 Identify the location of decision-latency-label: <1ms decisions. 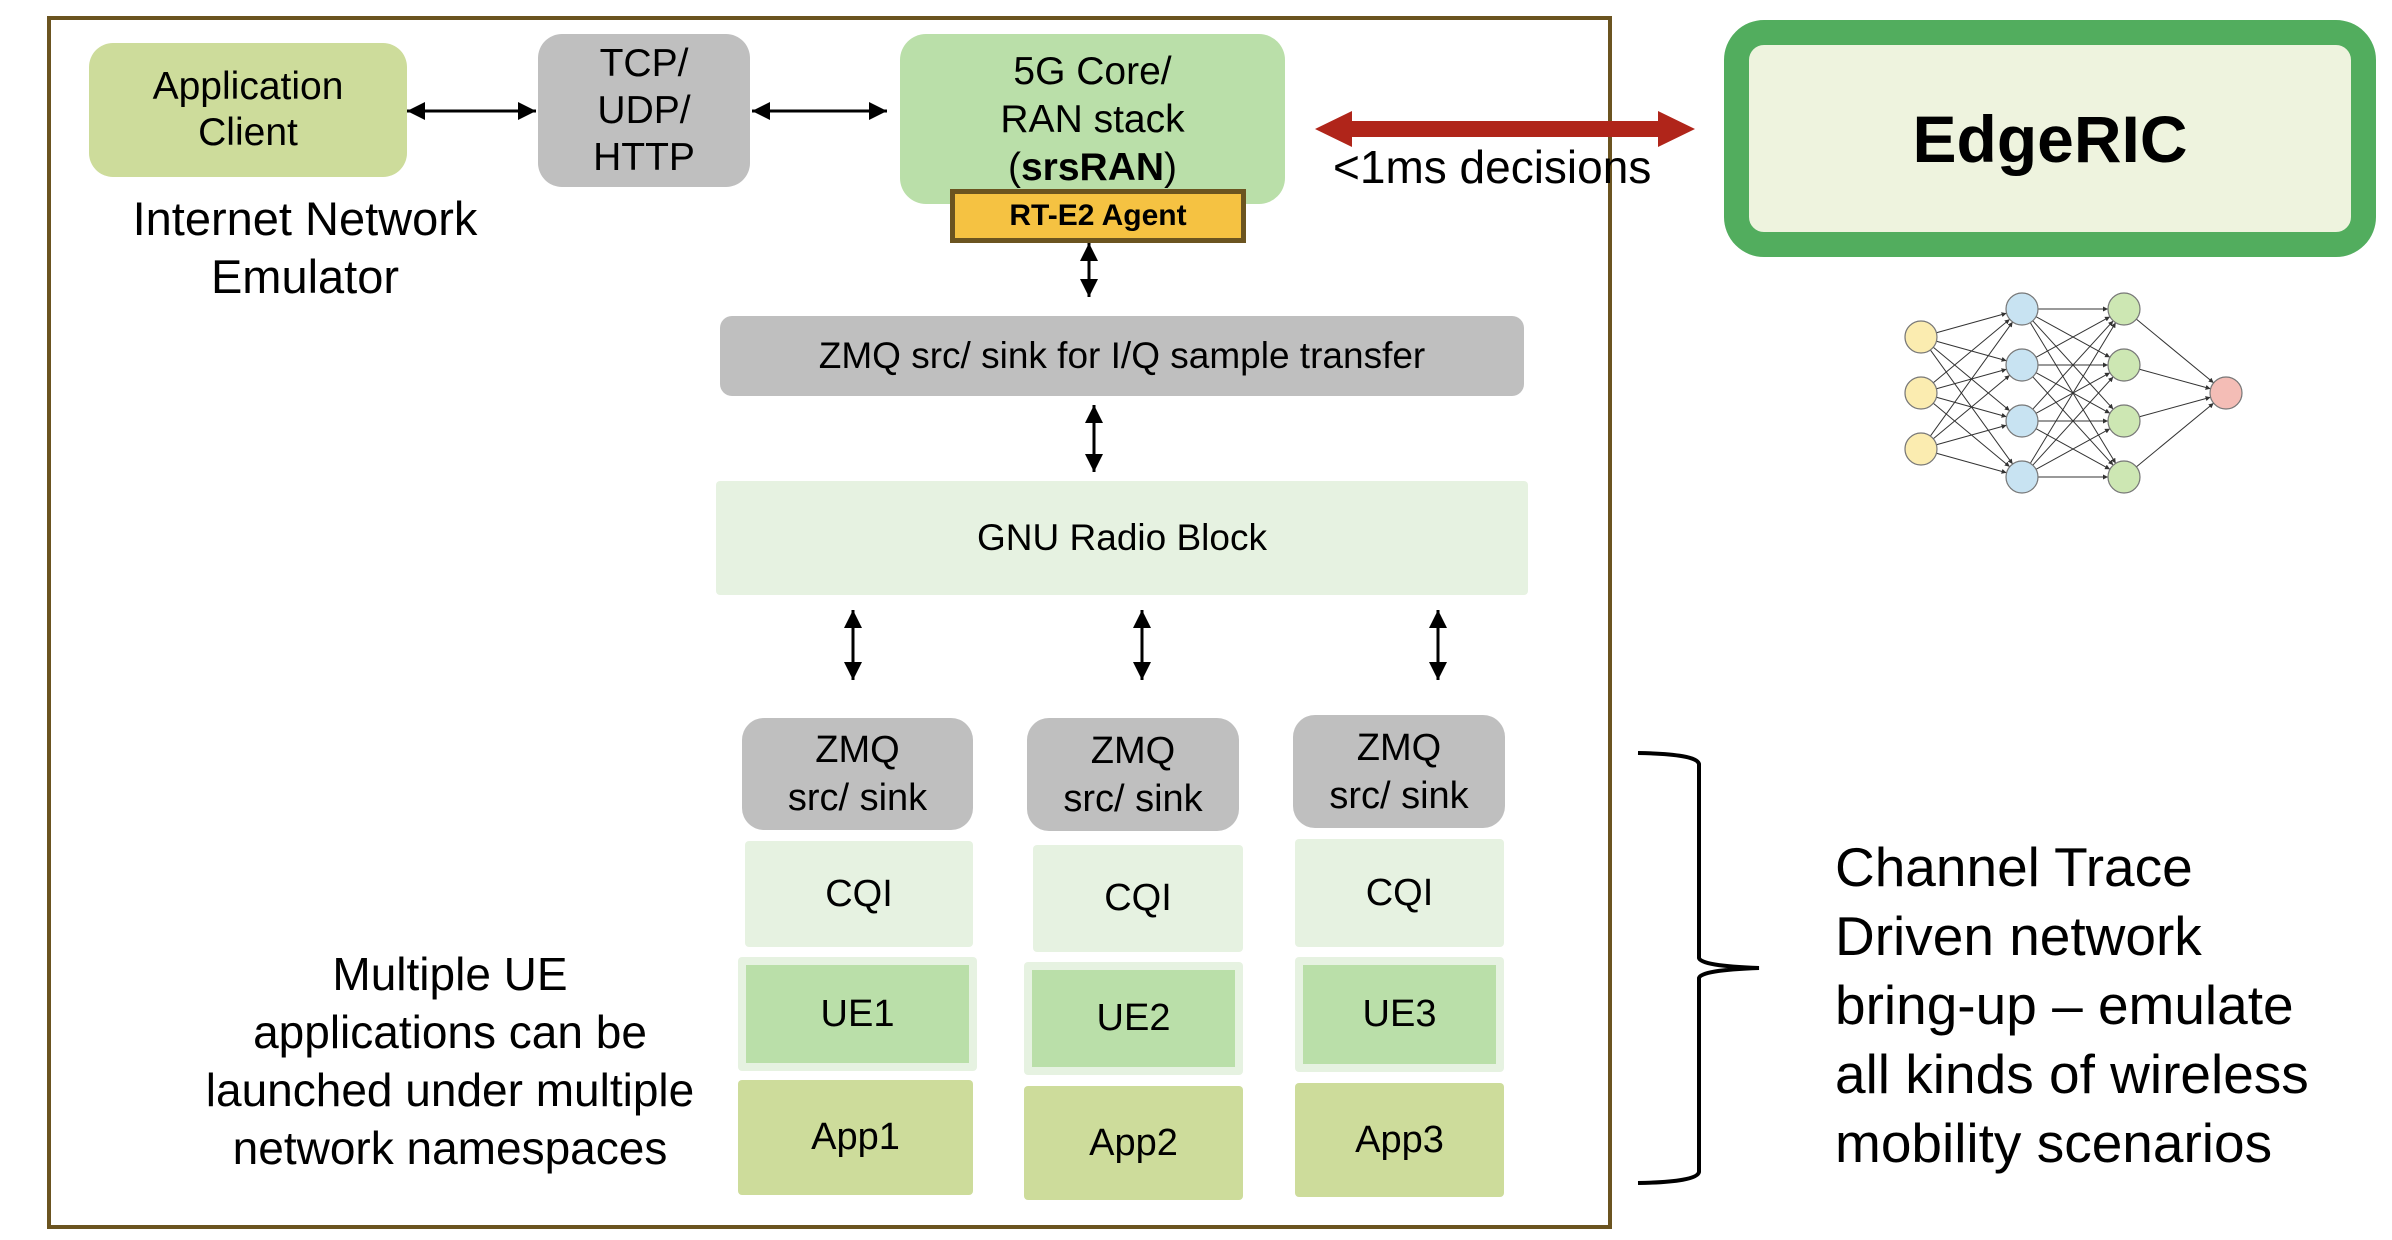
(1492, 167).